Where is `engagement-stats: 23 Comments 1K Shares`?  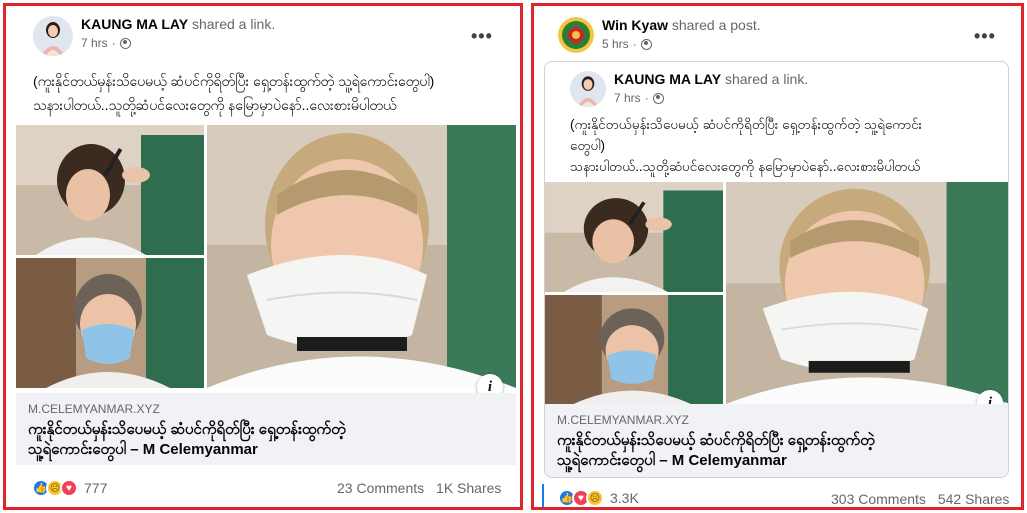
engagement-stats: 23 Comments 1K Shares is located at coordinates (419, 488).